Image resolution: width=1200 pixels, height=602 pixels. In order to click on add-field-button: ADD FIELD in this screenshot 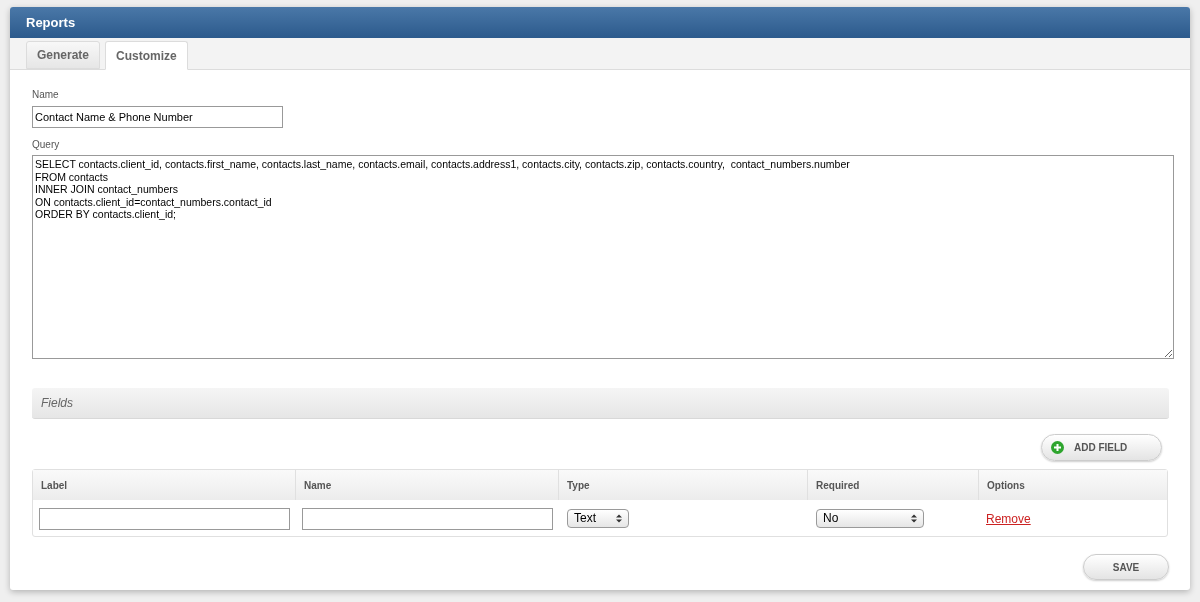, I will do `click(1101, 447)`.